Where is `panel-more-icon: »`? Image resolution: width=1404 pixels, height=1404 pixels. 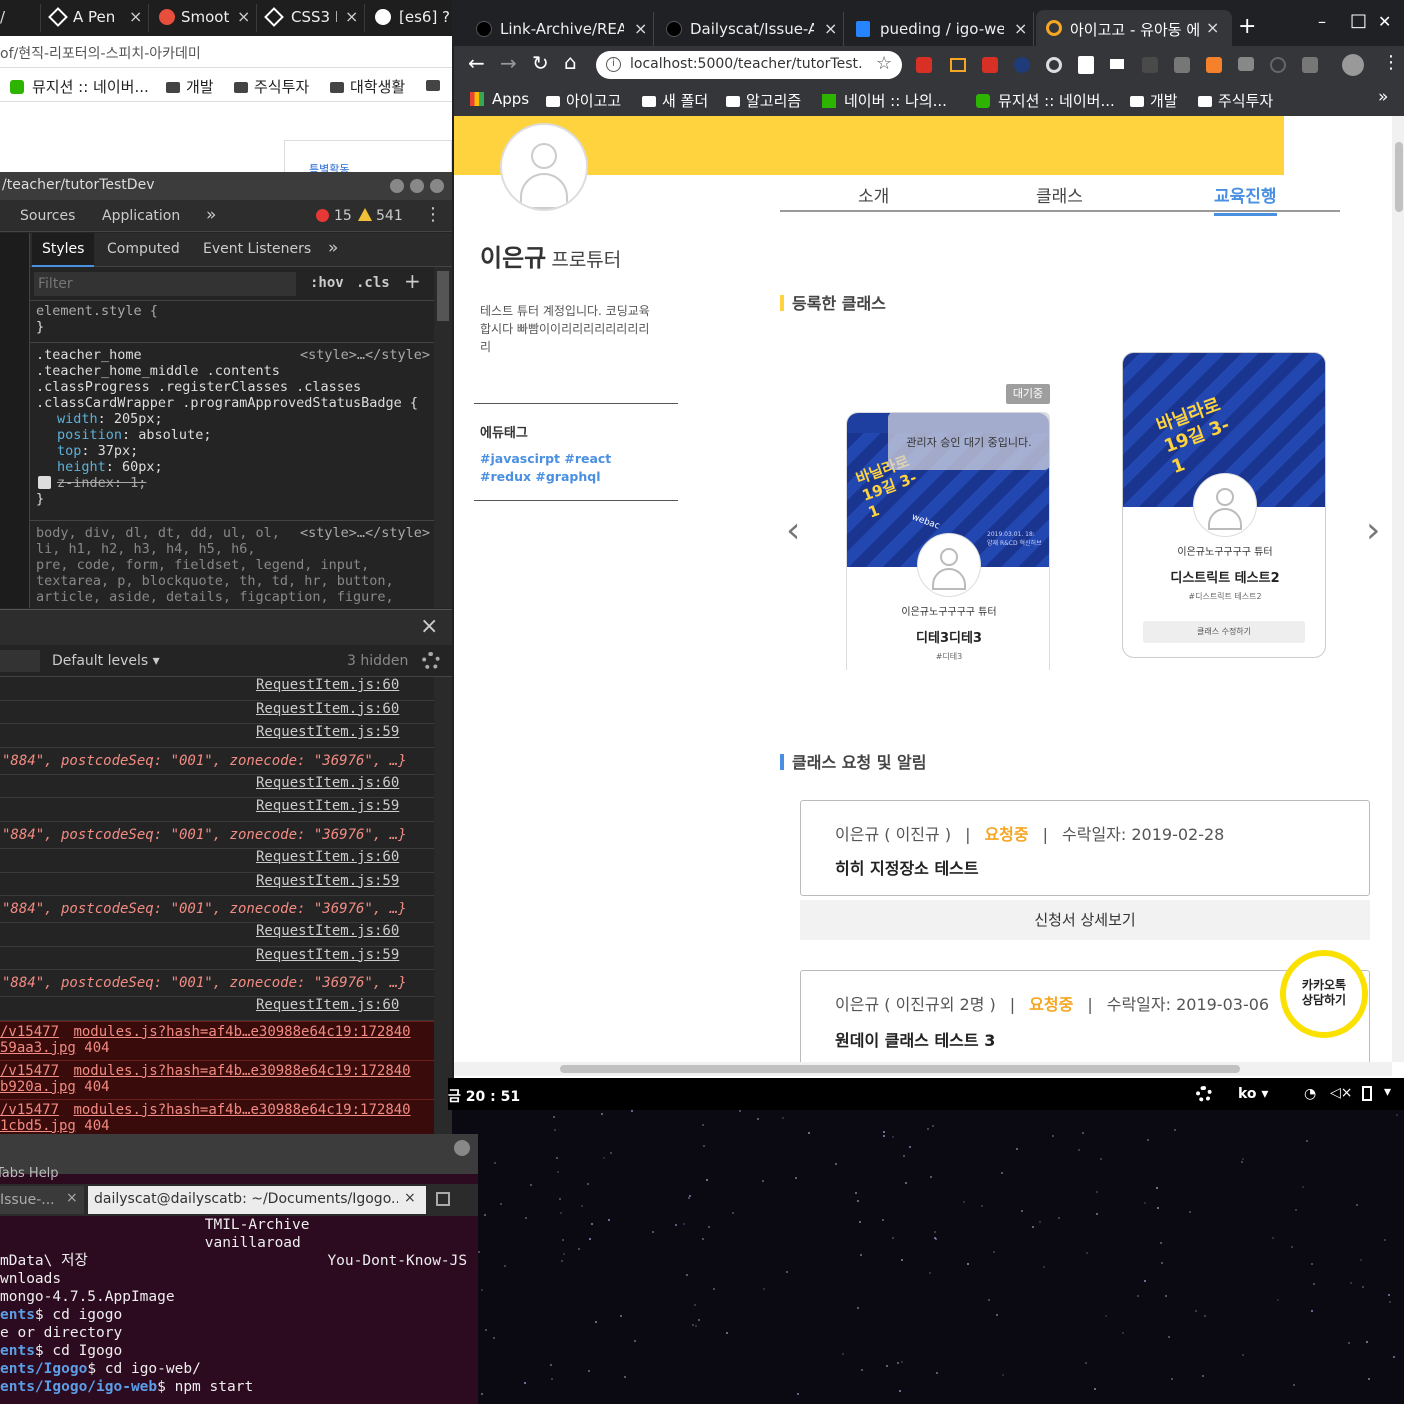 panel-more-icon: » is located at coordinates (211, 215).